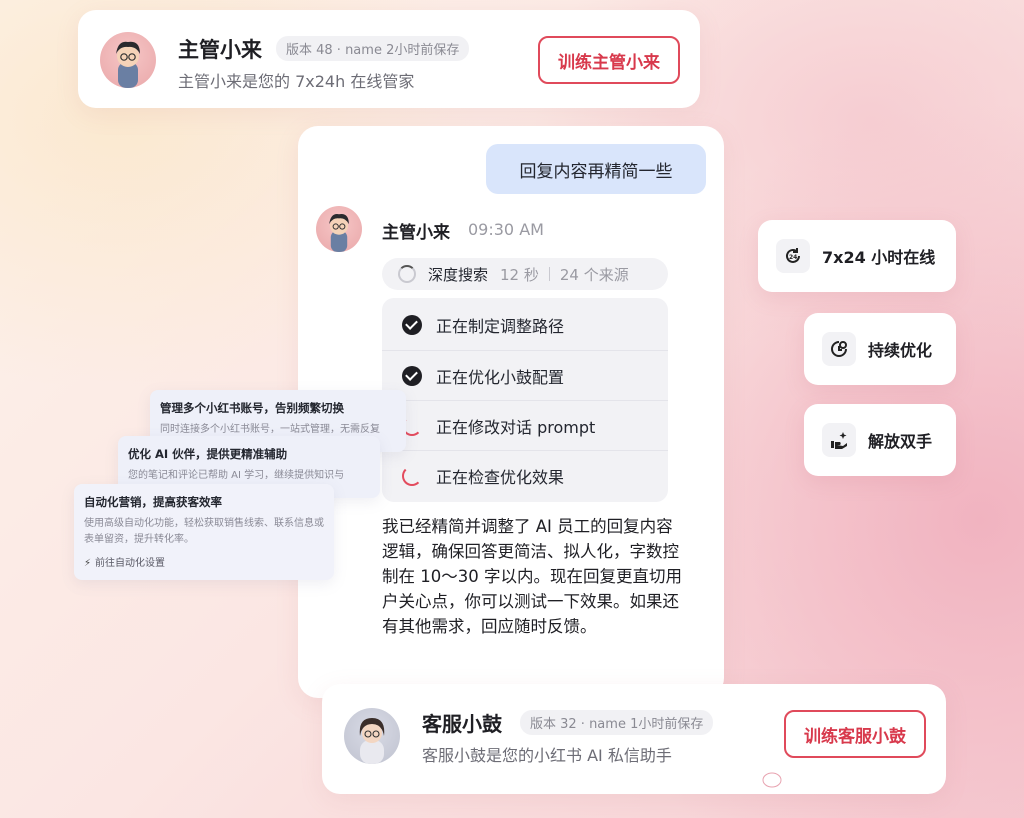 This screenshot has height=818, width=1024. I want to click on automation-settings-label: 前往自动化设置, so click(130, 563).